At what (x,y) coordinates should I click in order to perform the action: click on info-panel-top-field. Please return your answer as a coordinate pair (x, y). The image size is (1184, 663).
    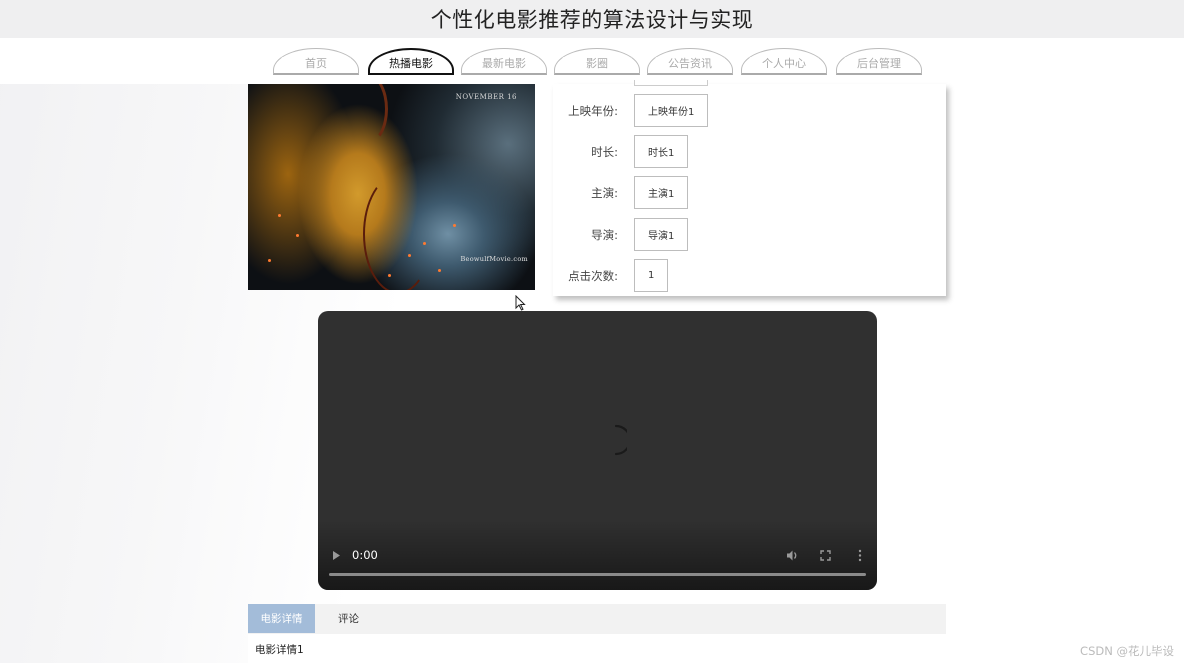
    Looking at the image, I should click on (671, 83).